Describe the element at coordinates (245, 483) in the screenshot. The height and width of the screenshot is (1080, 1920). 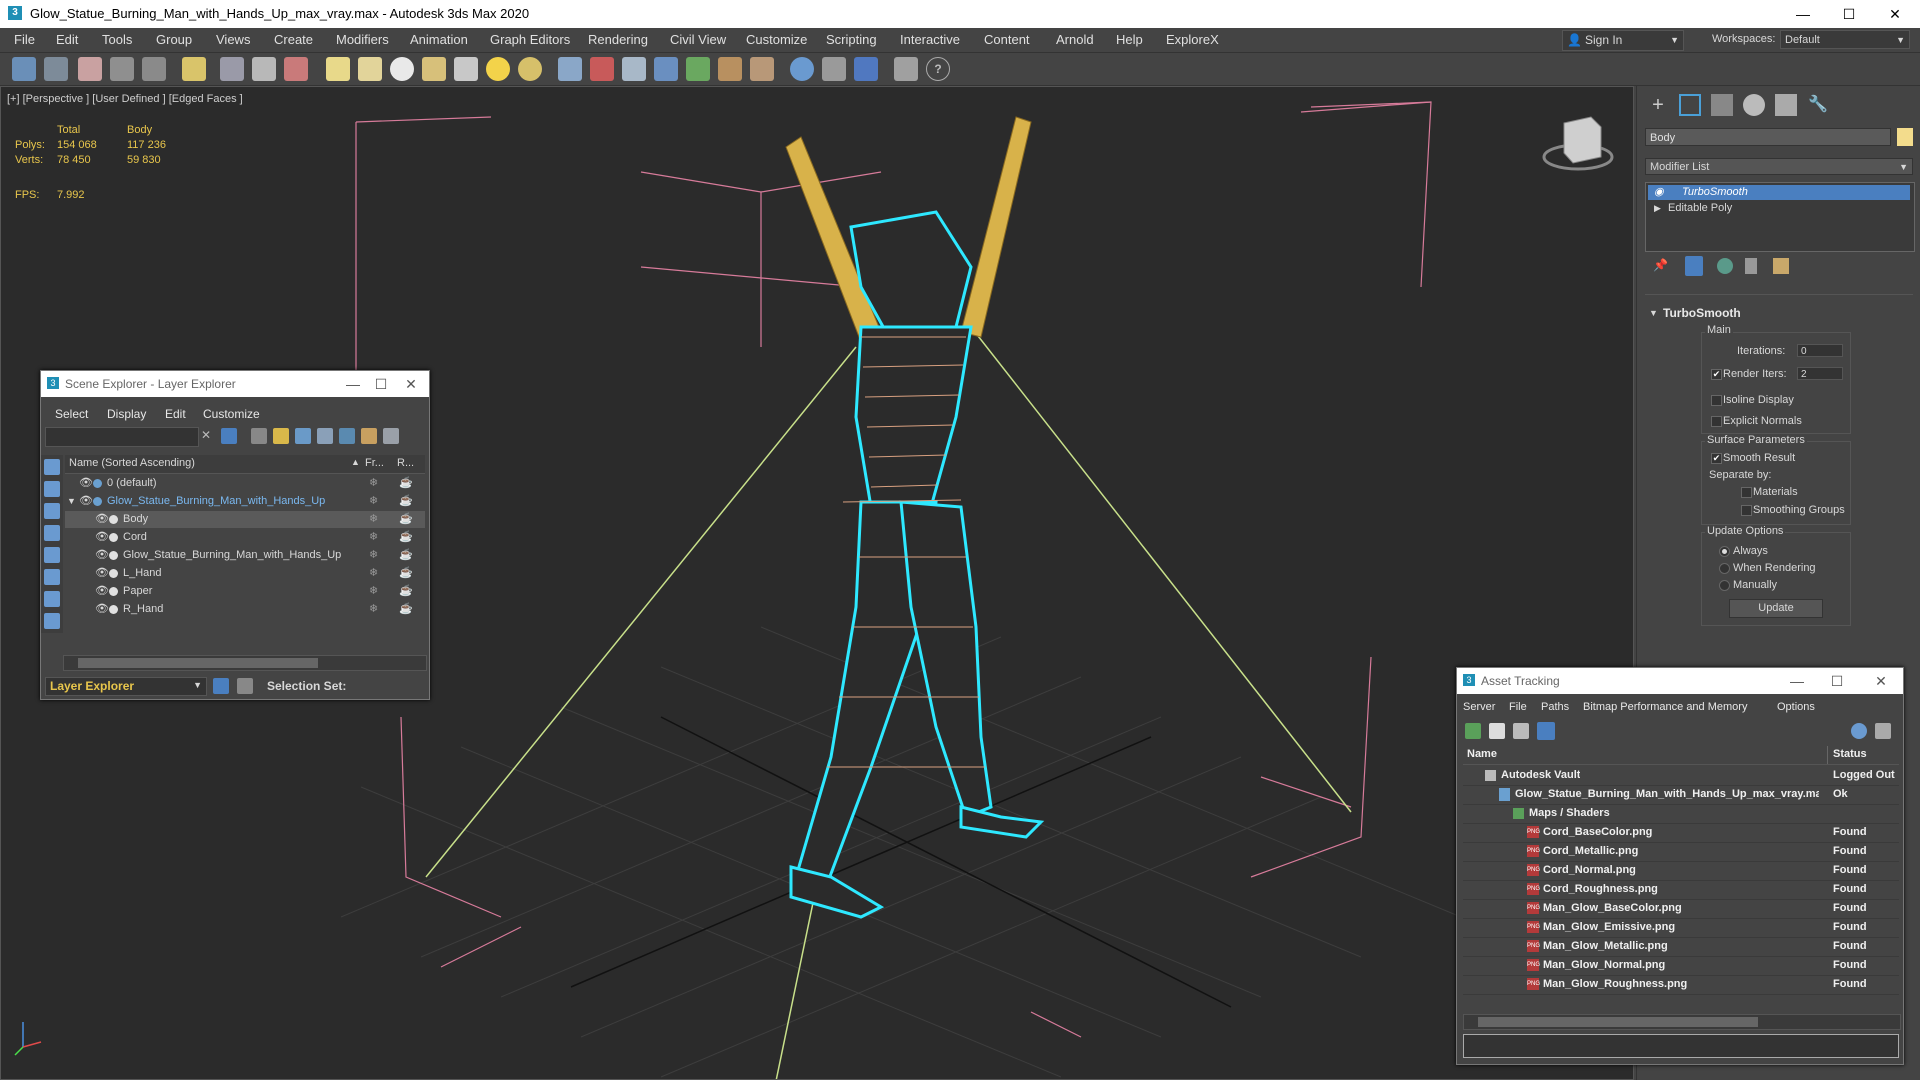
I see `table-row: 👁 0 (default) ❄ ☕` at that location.